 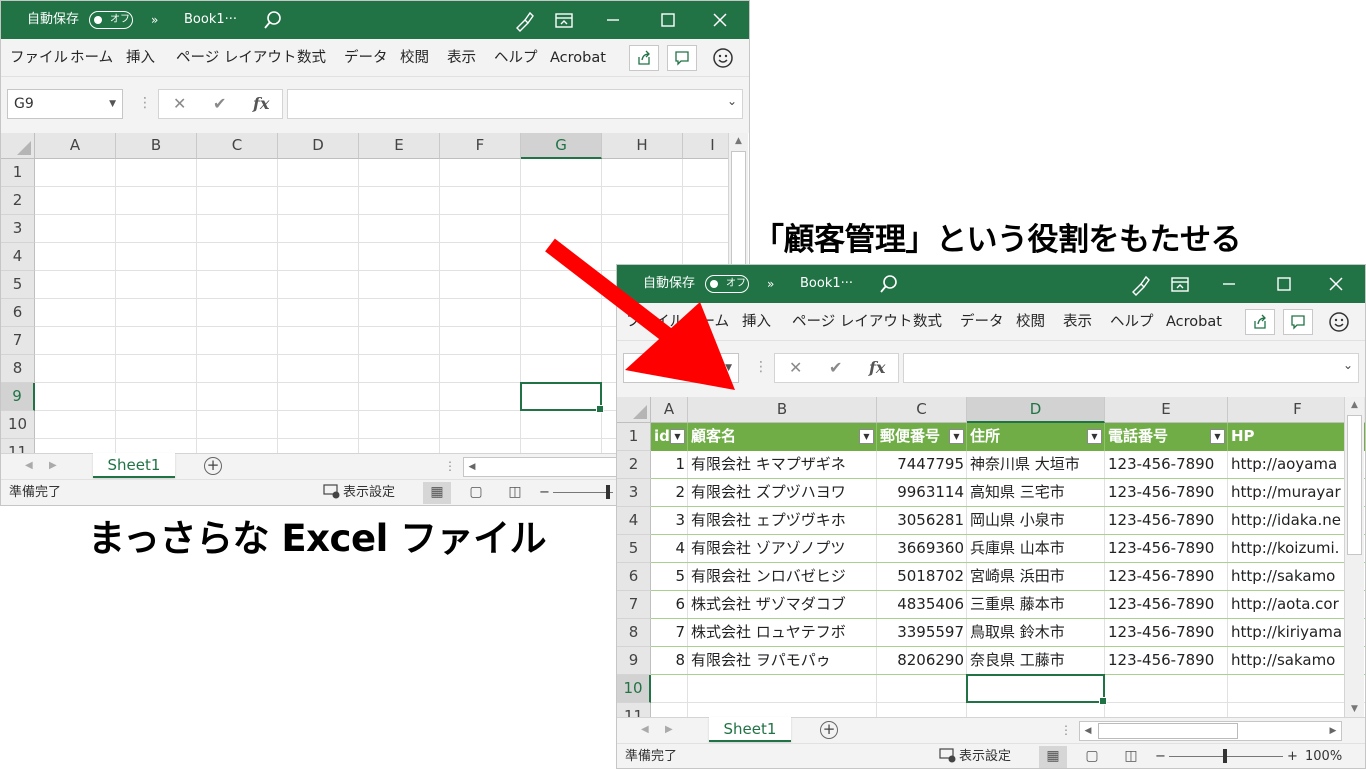 What do you see at coordinates (1339, 322) in the screenshot?
I see `feedback-smiley-icon` at bounding box center [1339, 322].